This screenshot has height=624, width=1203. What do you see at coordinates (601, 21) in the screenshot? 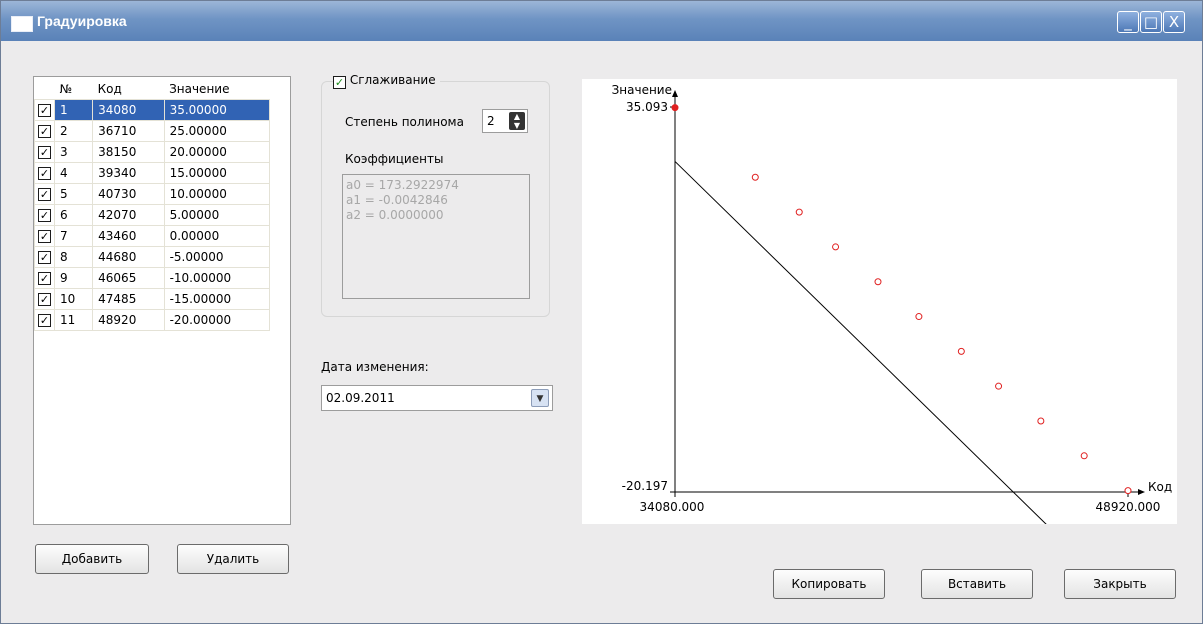
I see `title-bar: Градуировка _ □ X` at bounding box center [601, 21].